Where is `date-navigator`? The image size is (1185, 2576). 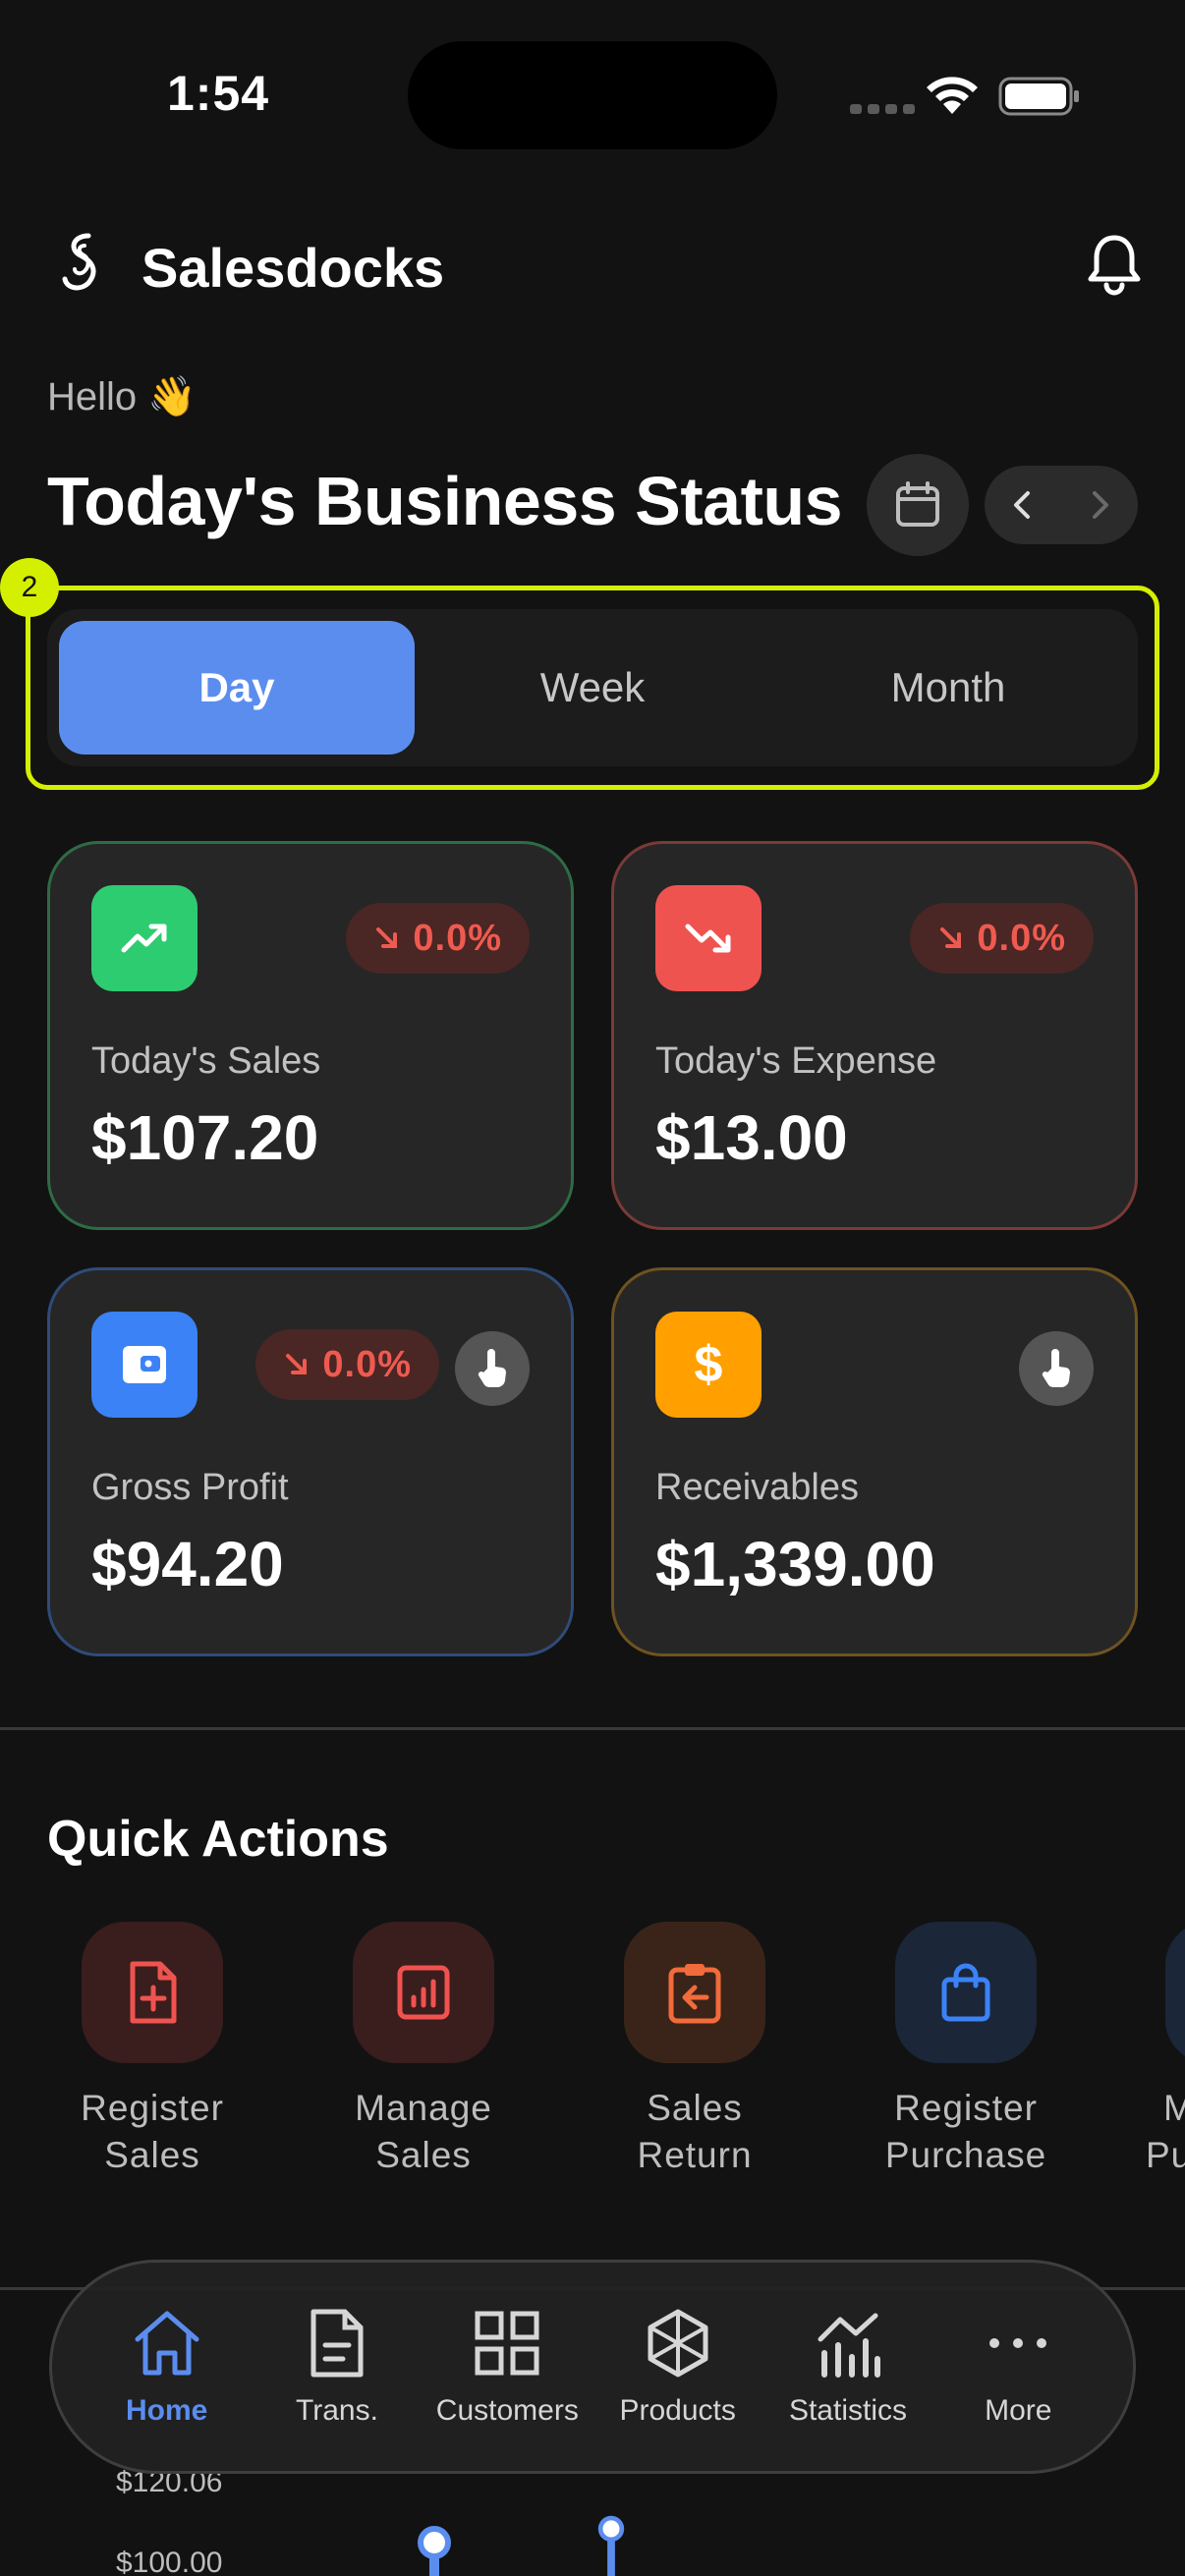
date-navigator is located at coordinates (1061, 505).